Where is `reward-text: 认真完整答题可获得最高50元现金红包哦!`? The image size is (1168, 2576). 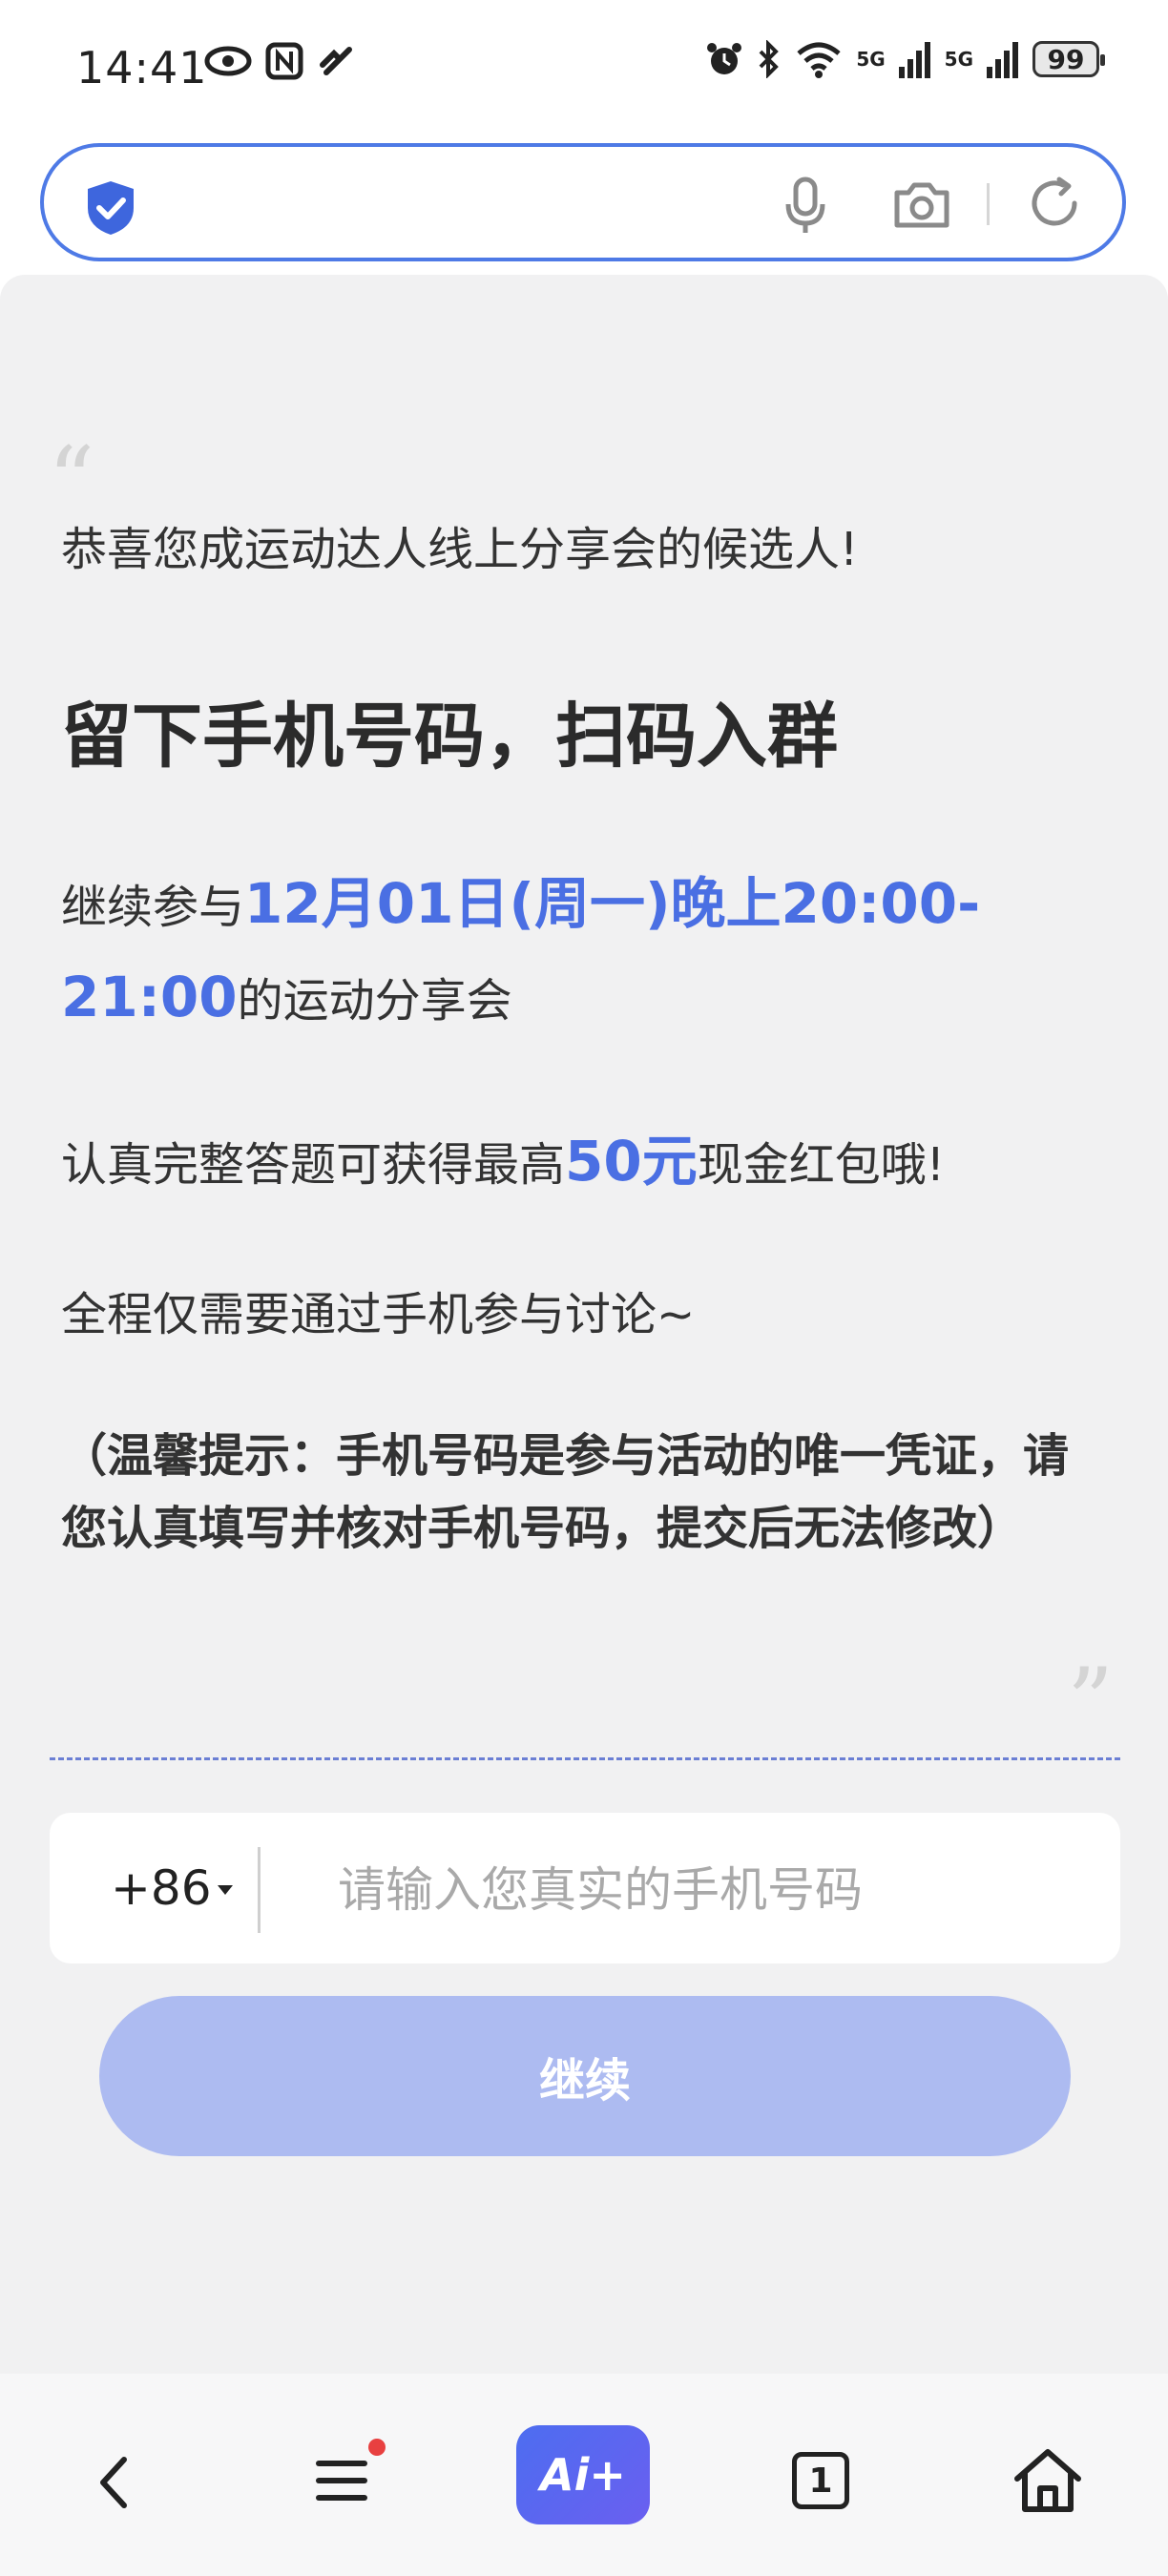 reward-text: 认真完整答题可获得最高50元现金红包哦! is located at coordinates (586, 1156).